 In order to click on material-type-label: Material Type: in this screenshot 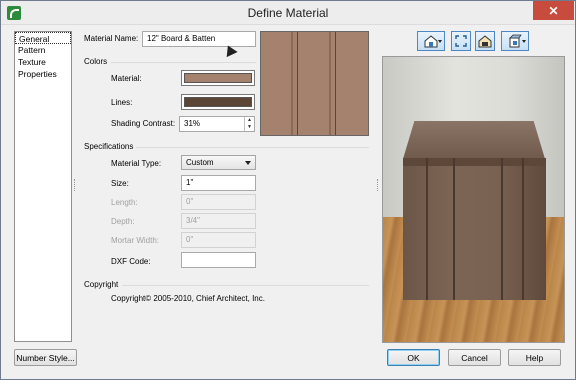, I will do `click(136, 163)`.